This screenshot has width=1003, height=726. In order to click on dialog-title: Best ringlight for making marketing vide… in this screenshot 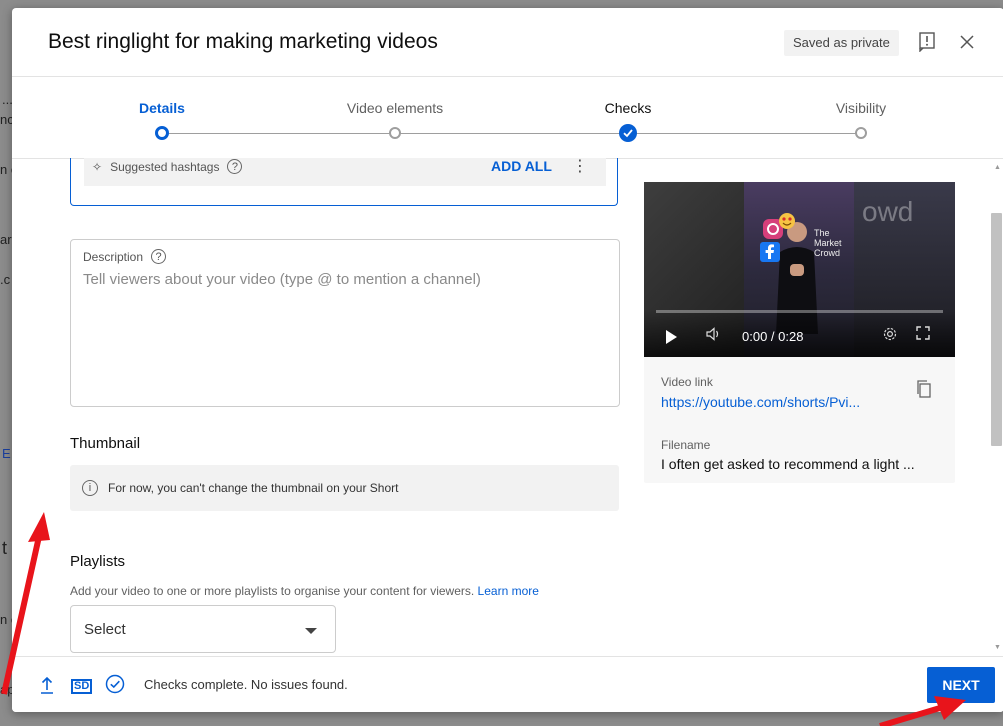, I will do `click(243, 41)`.